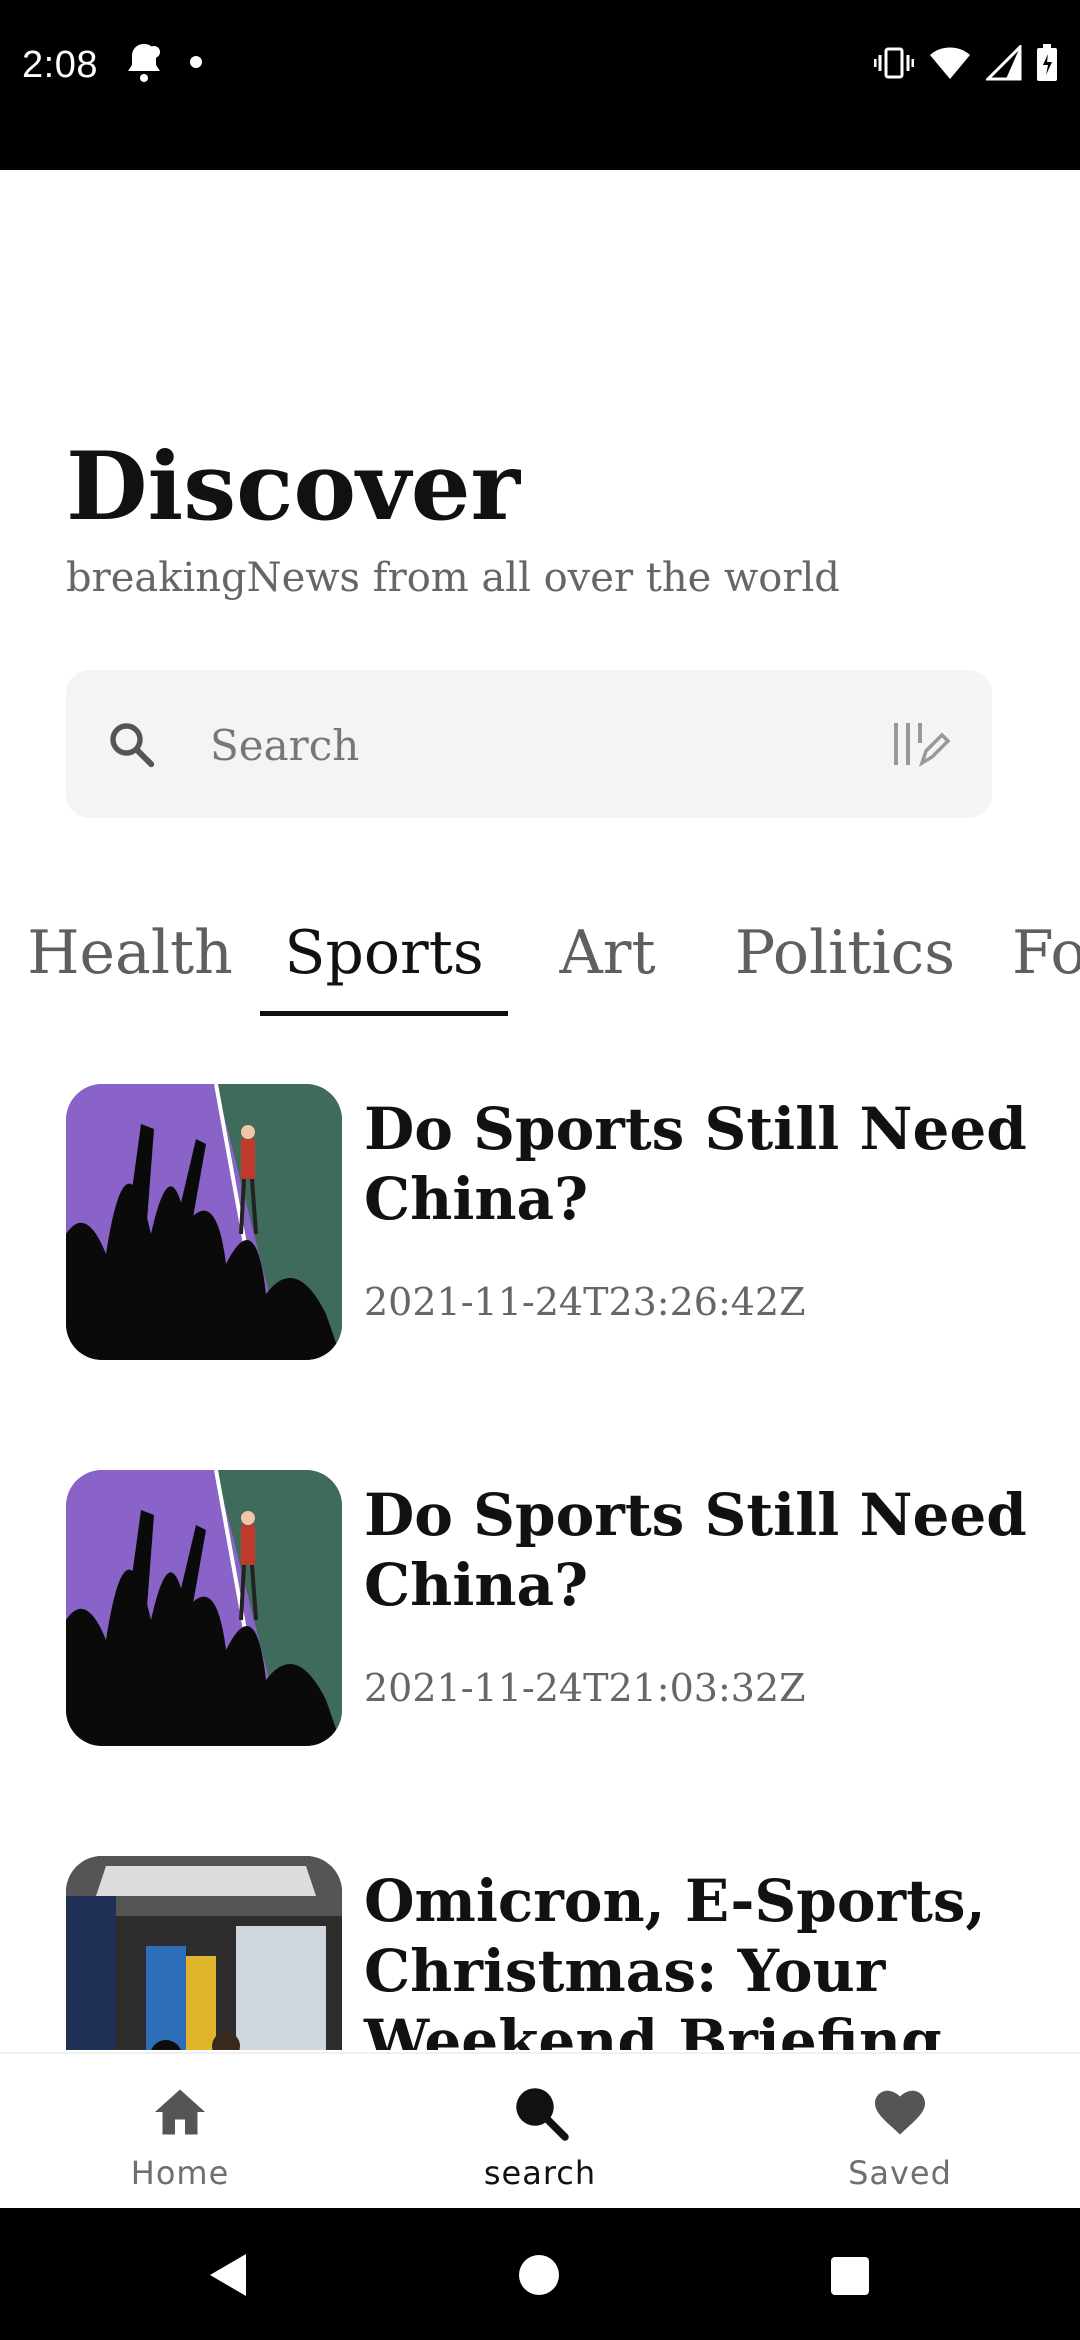 This screenshot has height=2340, width=1080. Describe the element at coordinates (130, 961) in the screenshot. I see `tab-health: Health` at that location.